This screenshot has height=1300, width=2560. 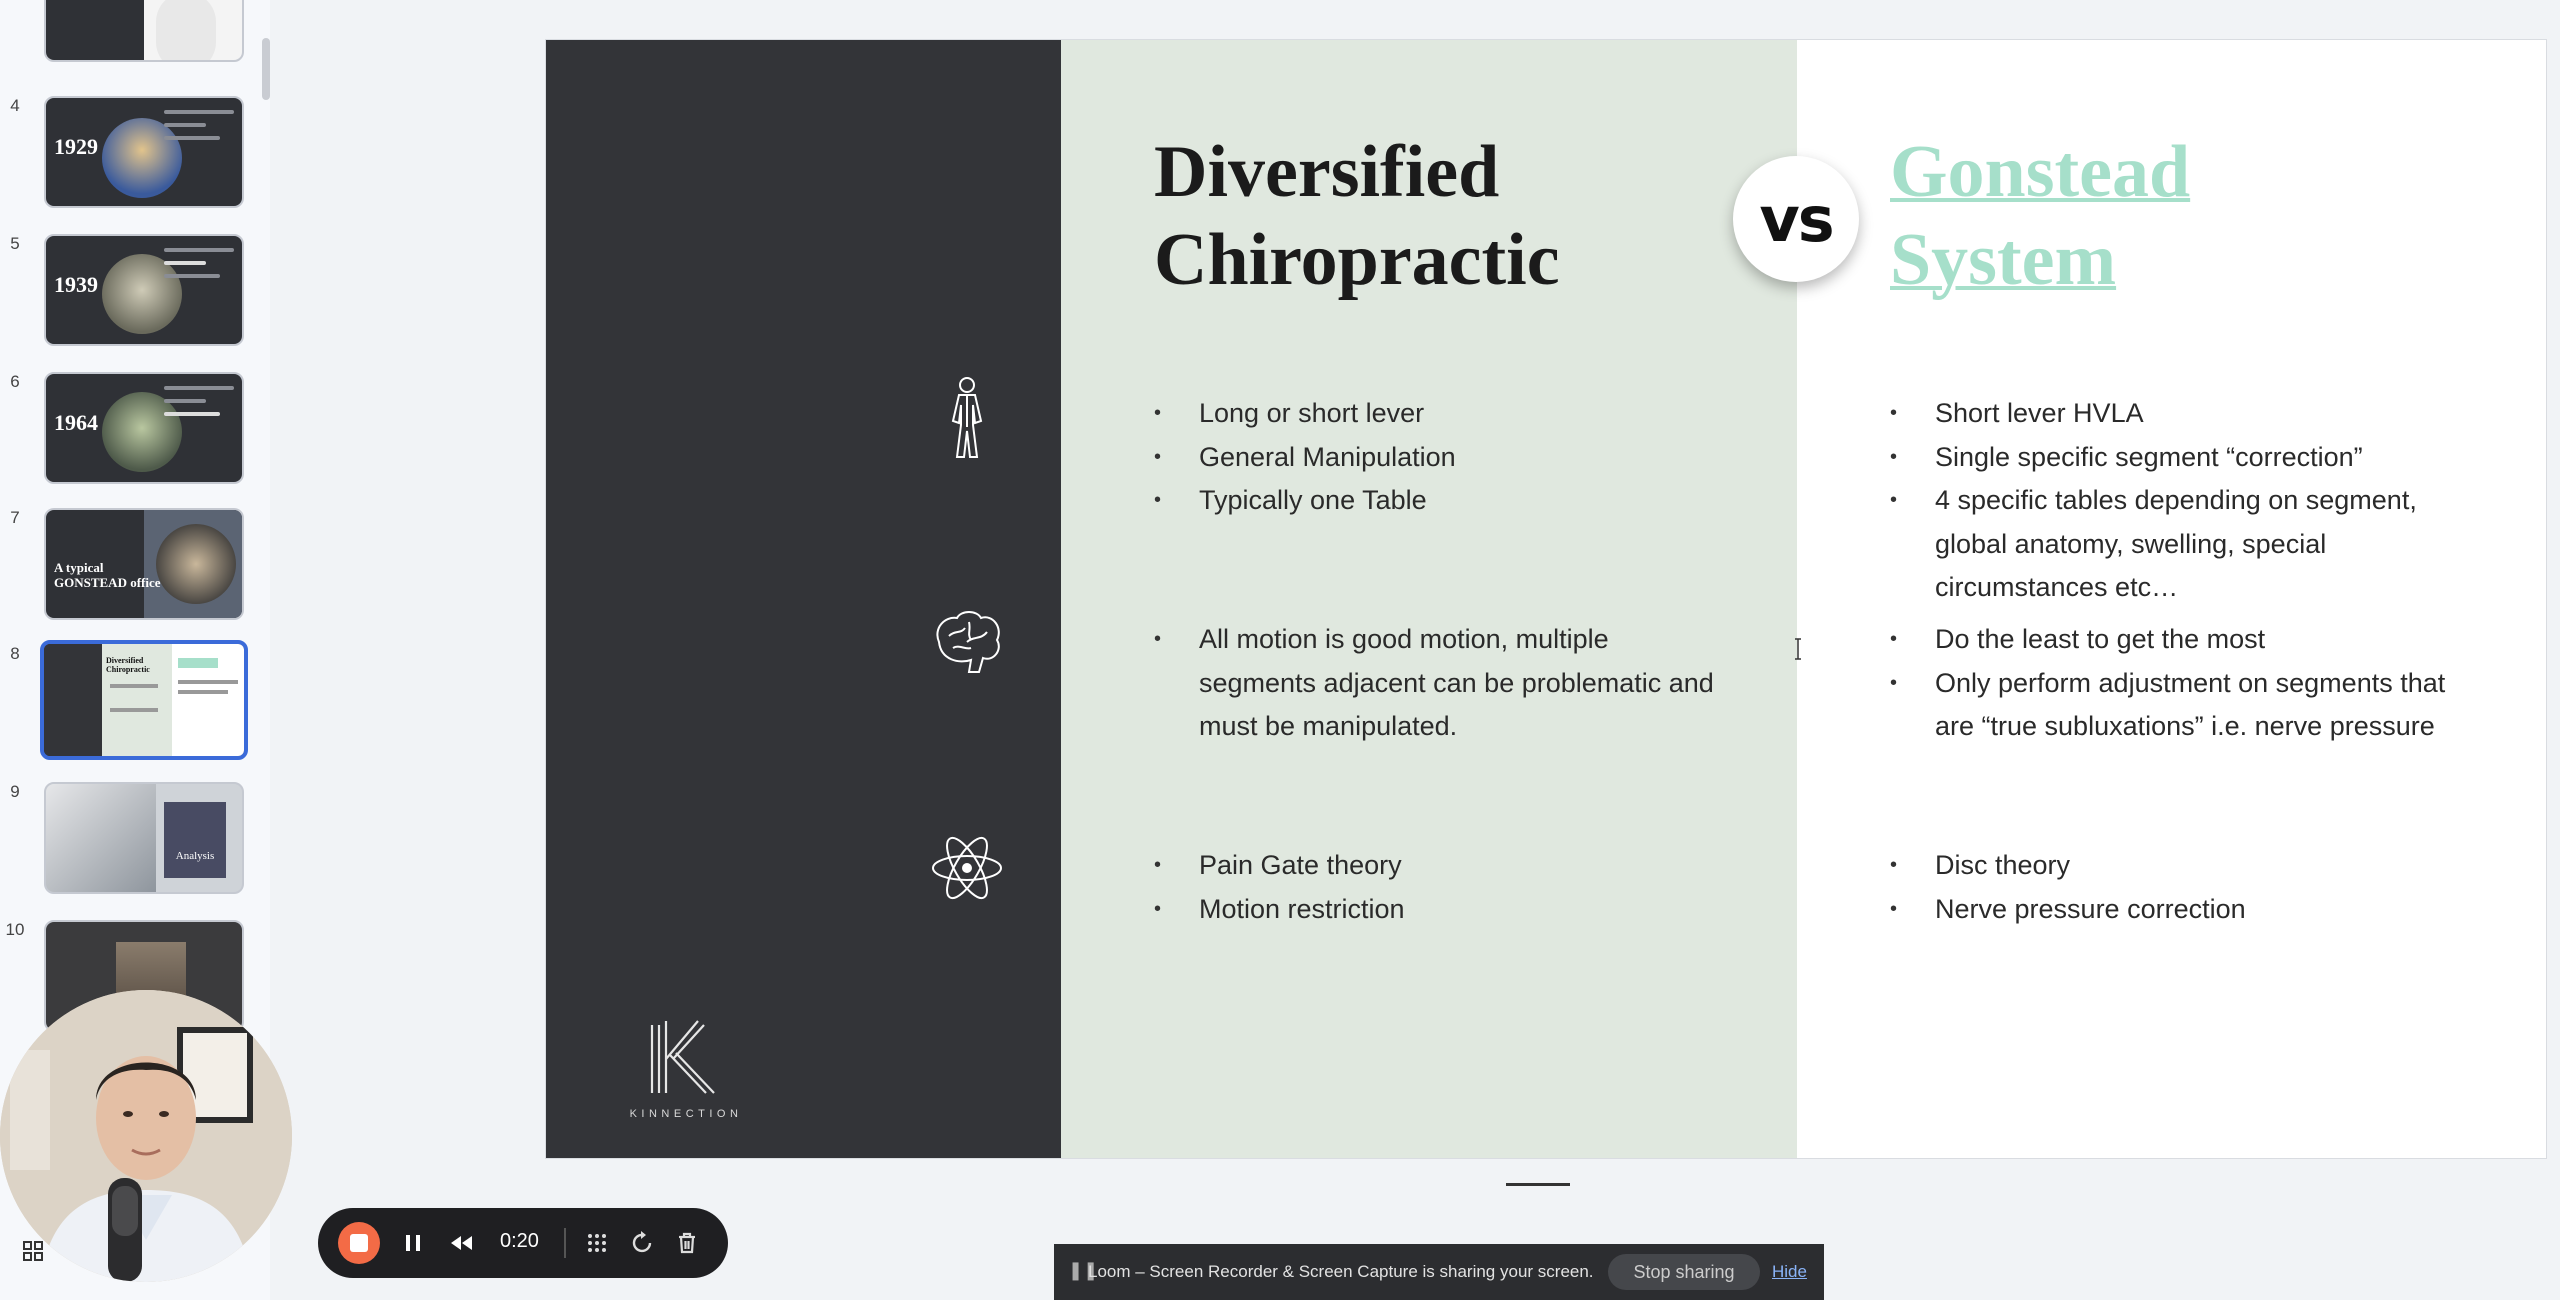 I want to click on slide-thumbnail-7: A typical GONSTEAD office, so click(x=144, y=564).